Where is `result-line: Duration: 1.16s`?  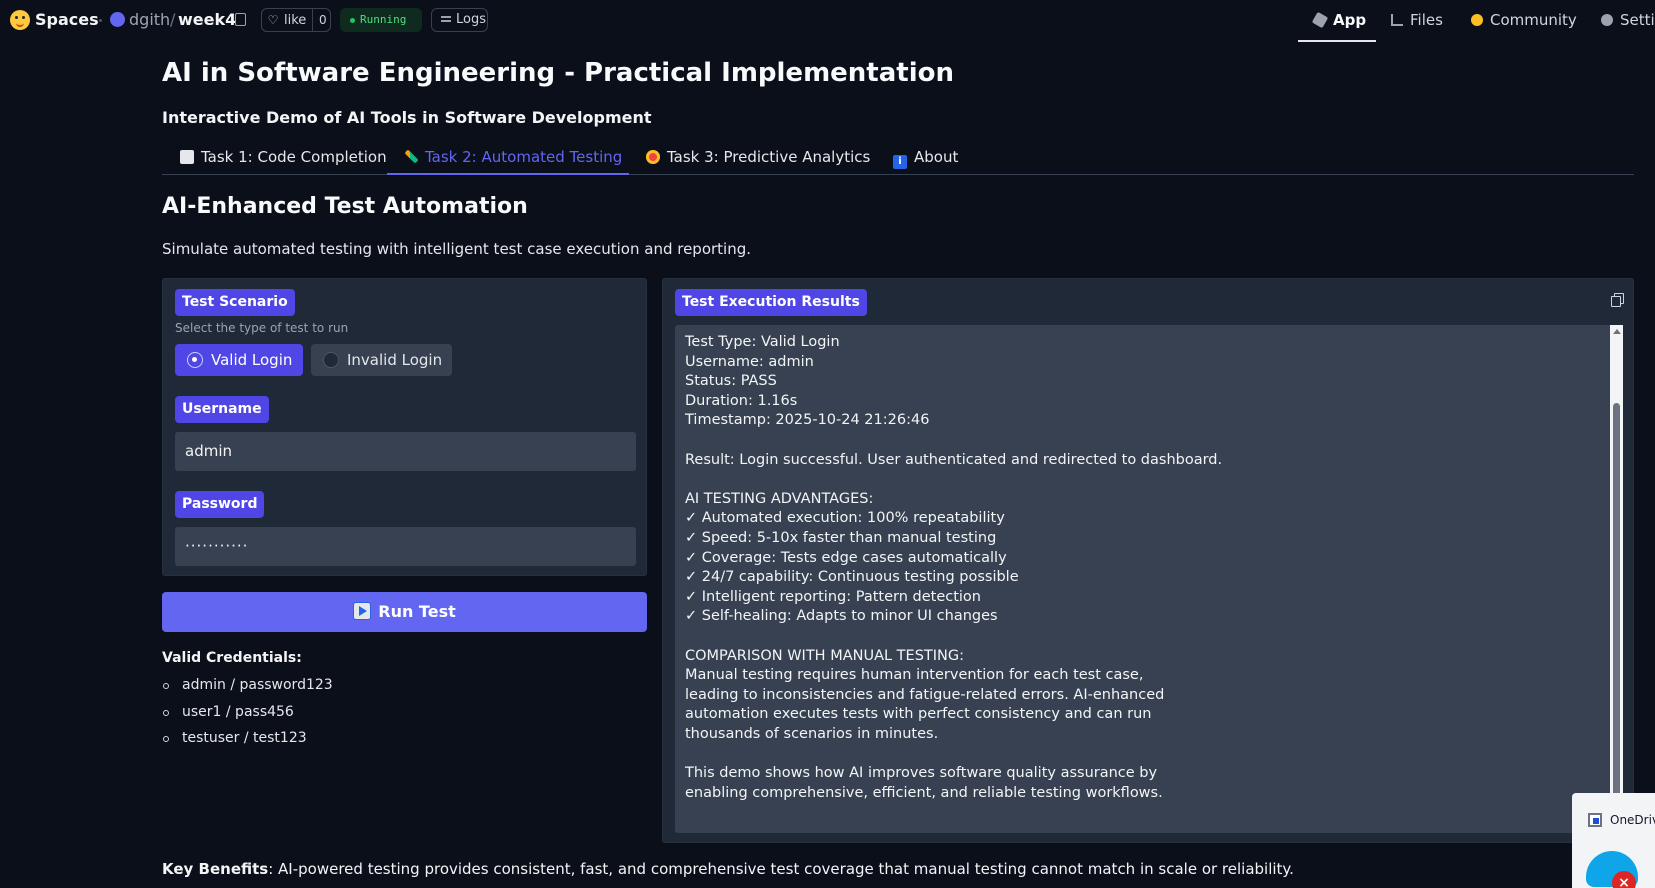
result-line: Duration: 1.16s is located at coordinates (741, 400).